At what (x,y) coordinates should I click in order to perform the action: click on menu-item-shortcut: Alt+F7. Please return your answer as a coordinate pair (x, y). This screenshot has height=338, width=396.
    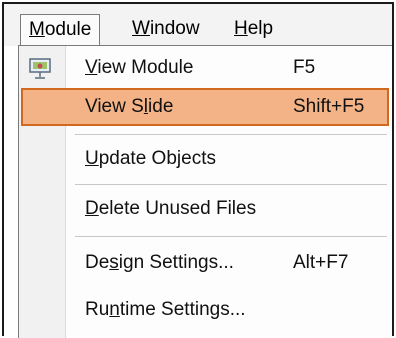
    Looking at the image, I should click on (321, 262).